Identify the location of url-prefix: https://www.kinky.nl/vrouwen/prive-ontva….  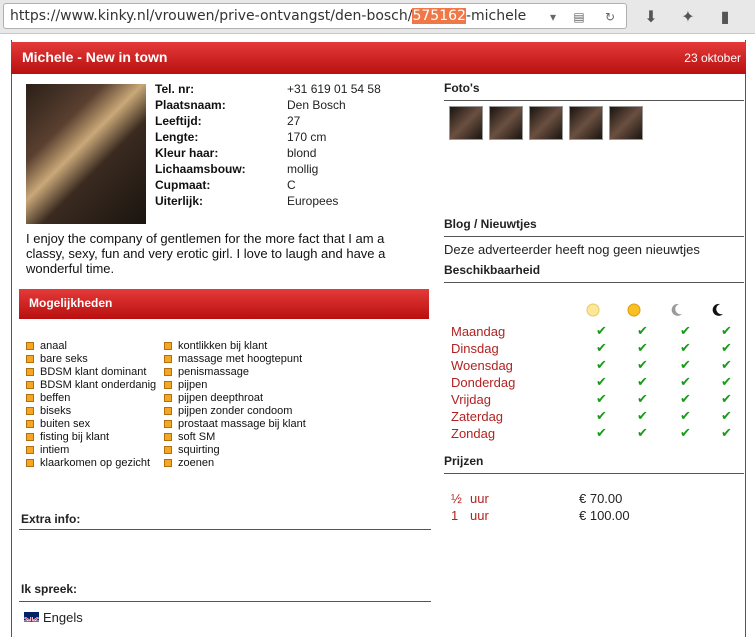
(211, 16).